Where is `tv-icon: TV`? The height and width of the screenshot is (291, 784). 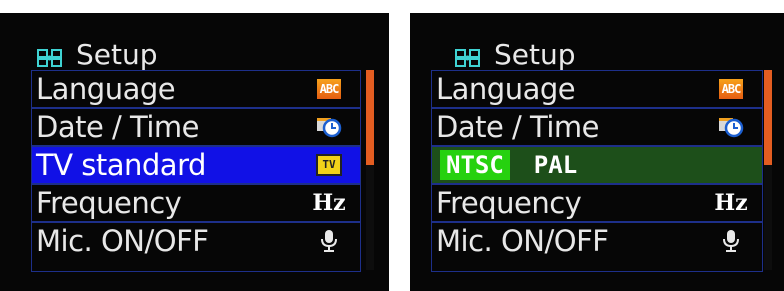 tv-icon: TV is located at coordinates (329, 165).